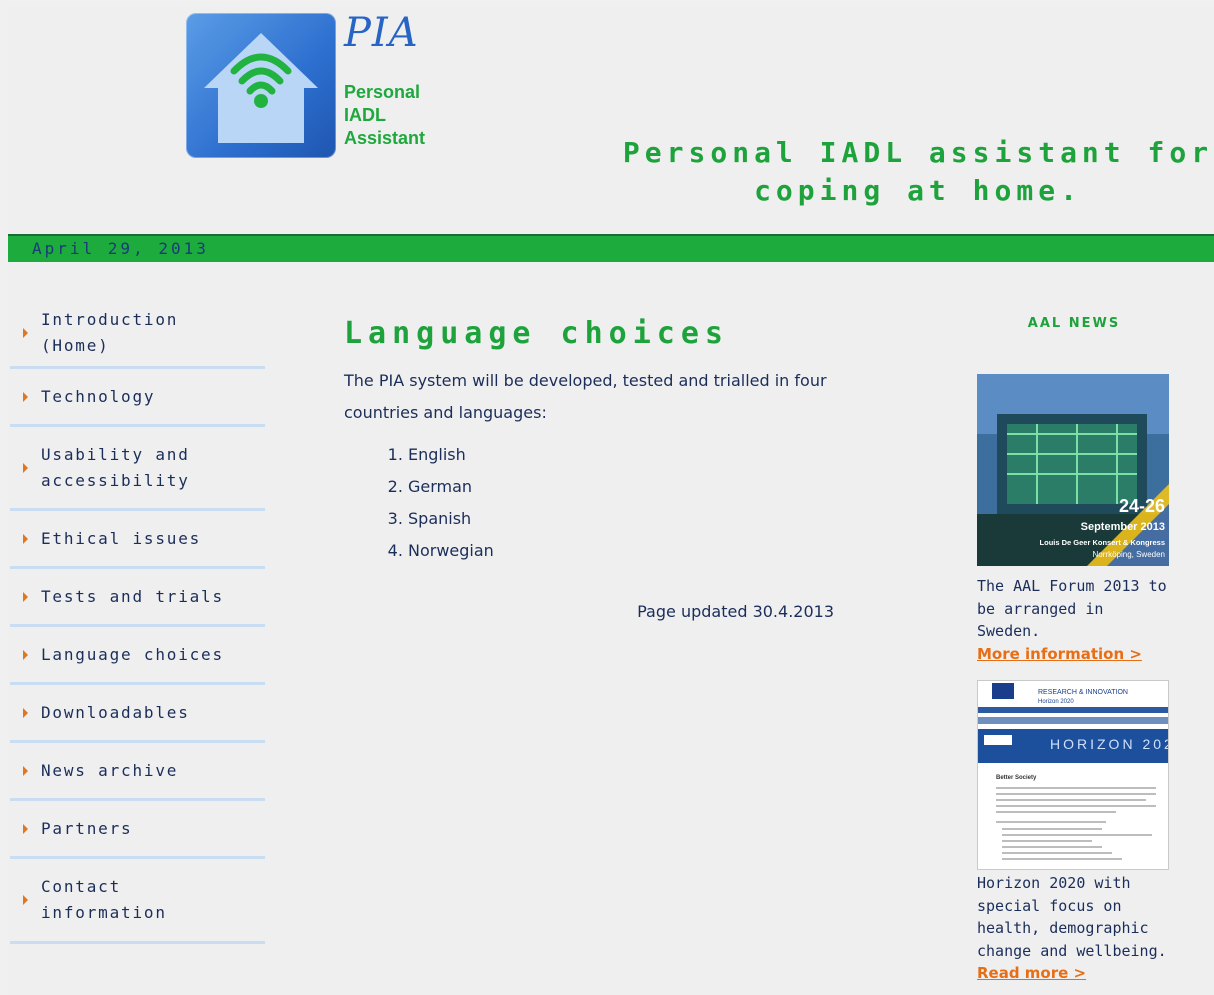 This screenshot has height=995, width=1214. I want to click on image-caption: RESEARCH & INNOVATION, so click(1083, 692).